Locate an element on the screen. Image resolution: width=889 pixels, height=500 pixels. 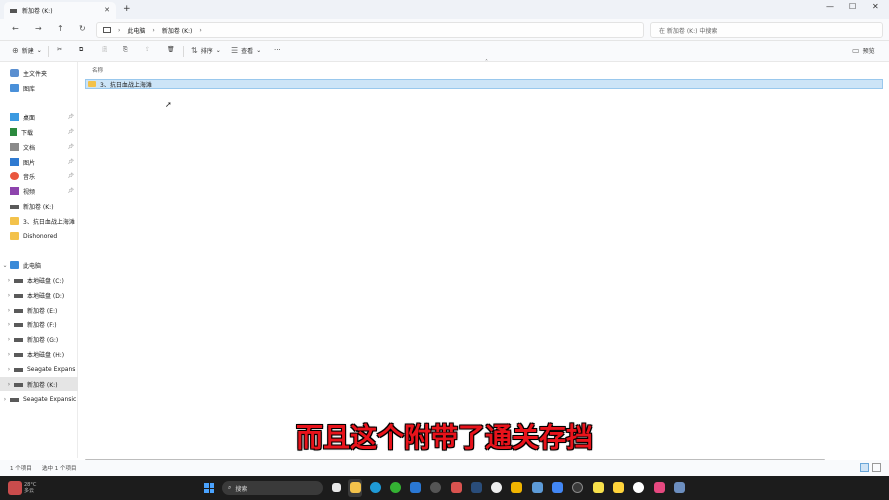
maximize-button: ☐ is located at coordinates (852, 6).